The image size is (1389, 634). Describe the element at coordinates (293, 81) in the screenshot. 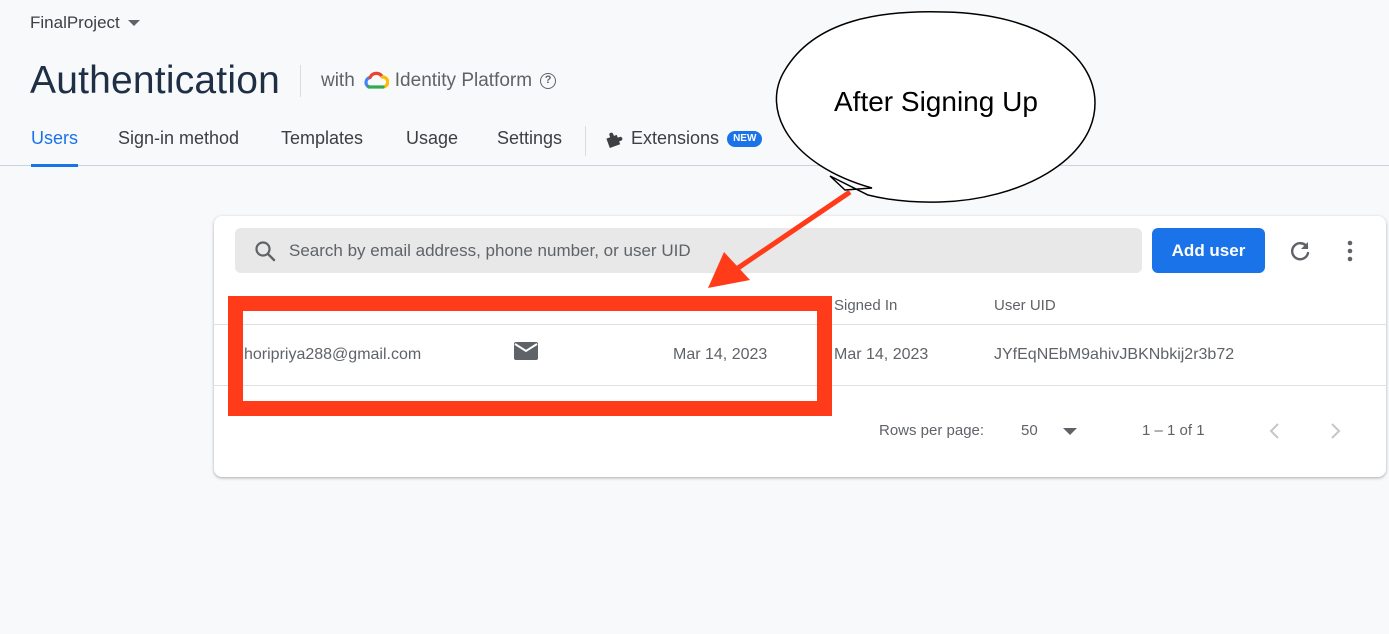

I see `page-header: Authentication with Identity Platform ?` at that location.